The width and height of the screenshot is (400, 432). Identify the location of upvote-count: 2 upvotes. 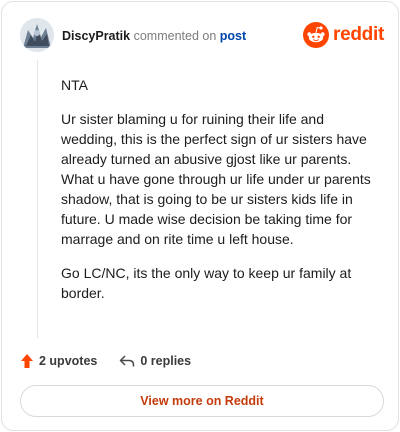
(68, 361).